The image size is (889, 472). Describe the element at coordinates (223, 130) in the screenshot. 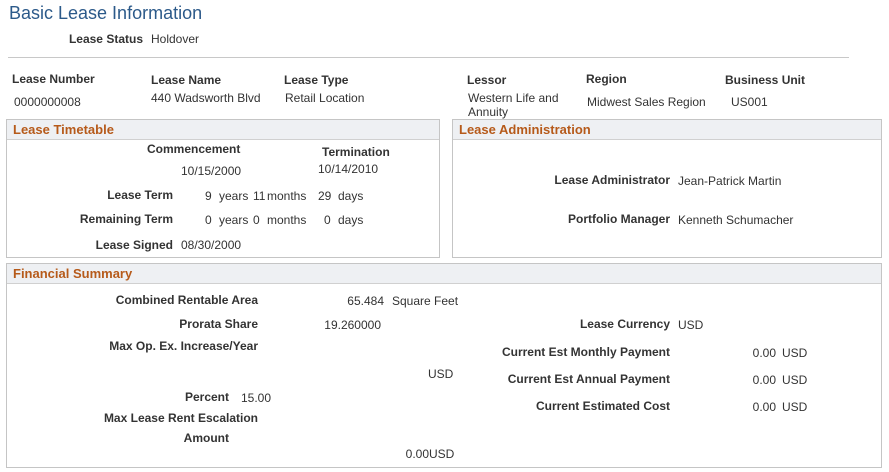

I see `lease-timetable-header: Lease Timetable` at that location.